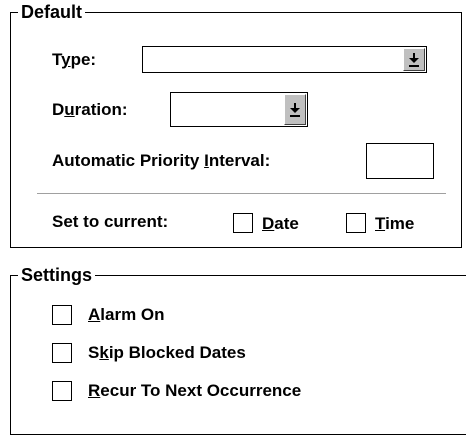 This screenshot has height=435, width=466. I want to click on duration-dropdown-button, so click(295, 109).